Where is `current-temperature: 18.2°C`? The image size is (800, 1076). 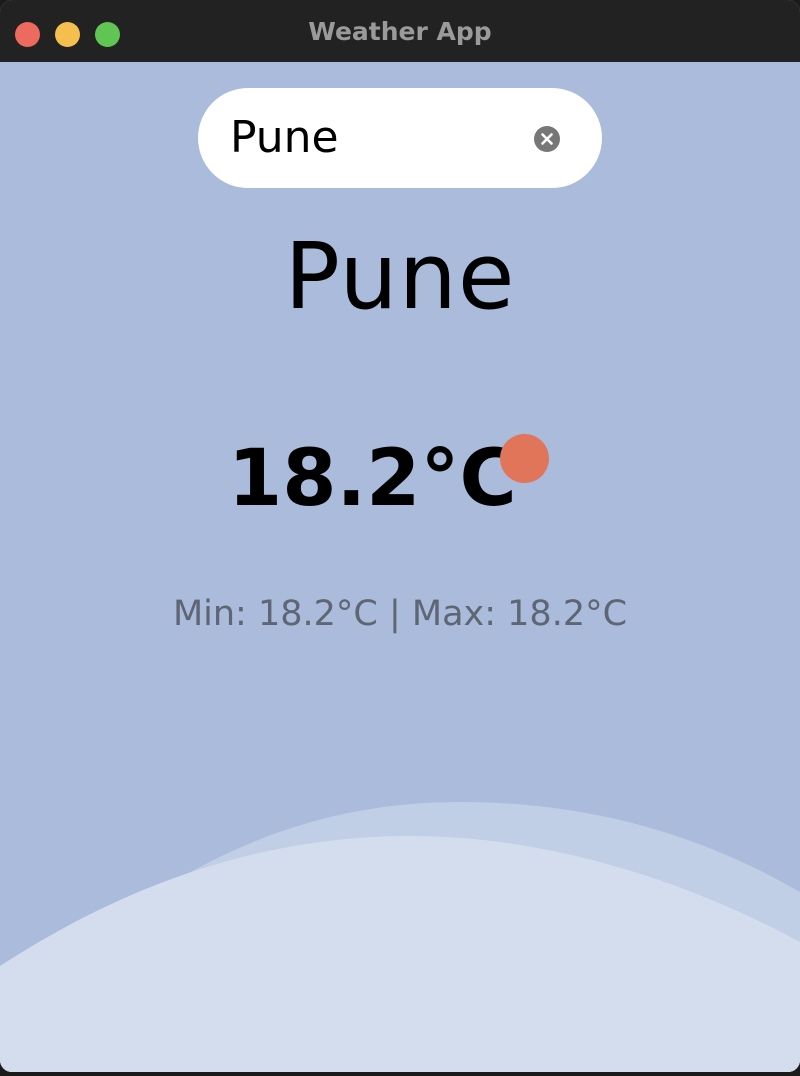
current-temperature: 18.2°C is located at coordinates (372, 479).